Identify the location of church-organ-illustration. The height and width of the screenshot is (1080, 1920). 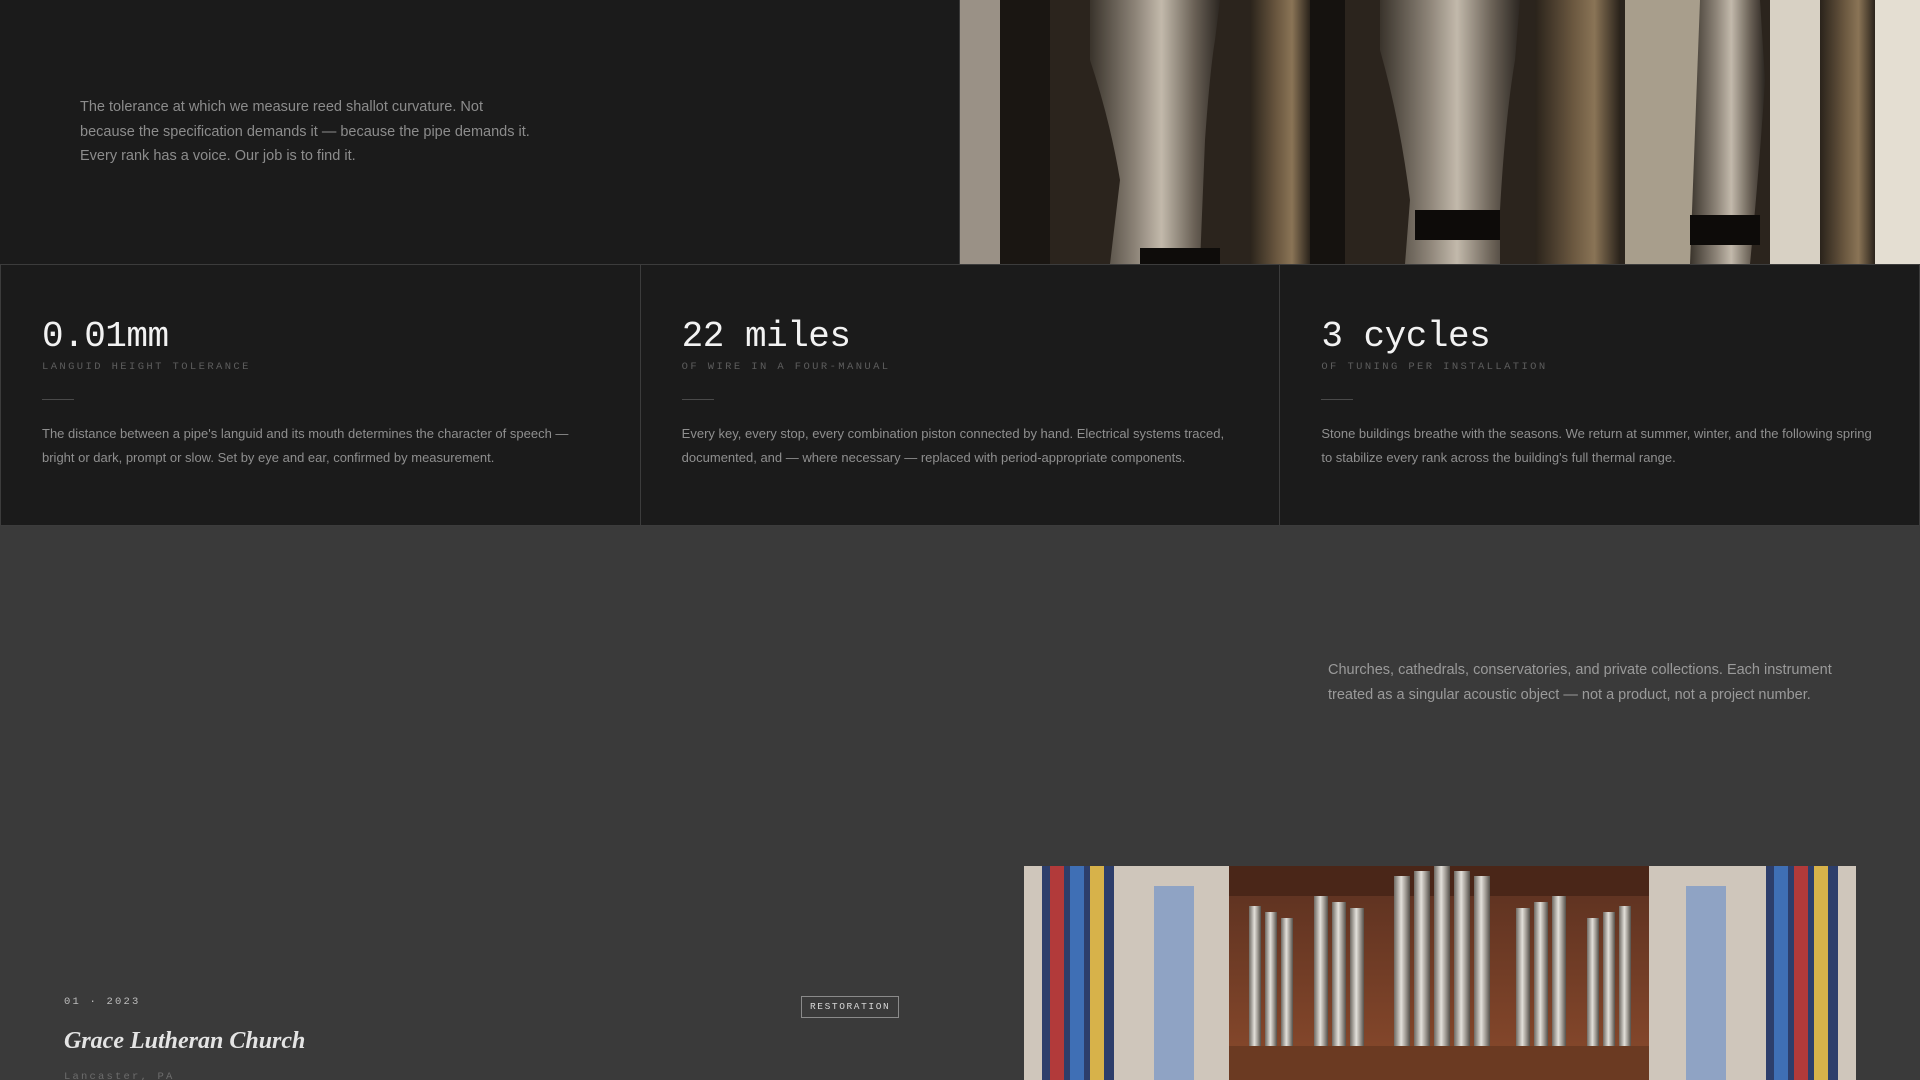
(1440, 973).